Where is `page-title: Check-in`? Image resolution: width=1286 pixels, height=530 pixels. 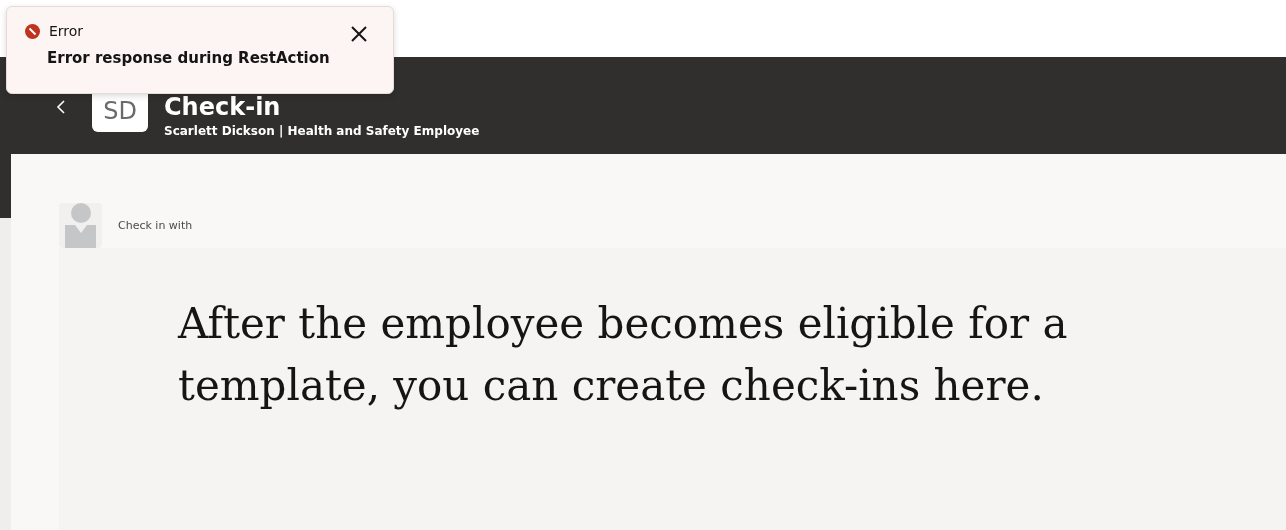
page-title: Check-in is located at coordinates (223, 107).